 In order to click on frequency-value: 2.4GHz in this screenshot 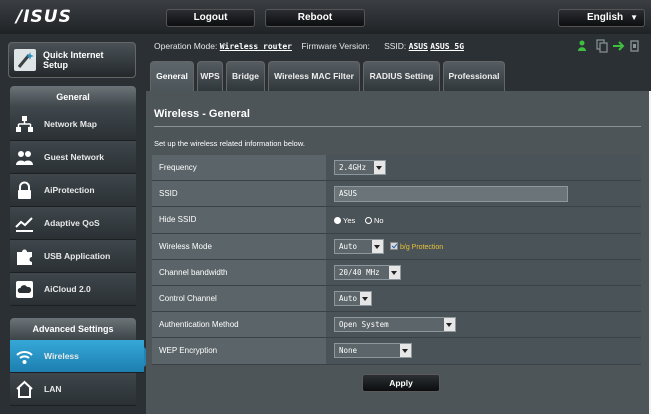, I will do `click(353, 167)`.